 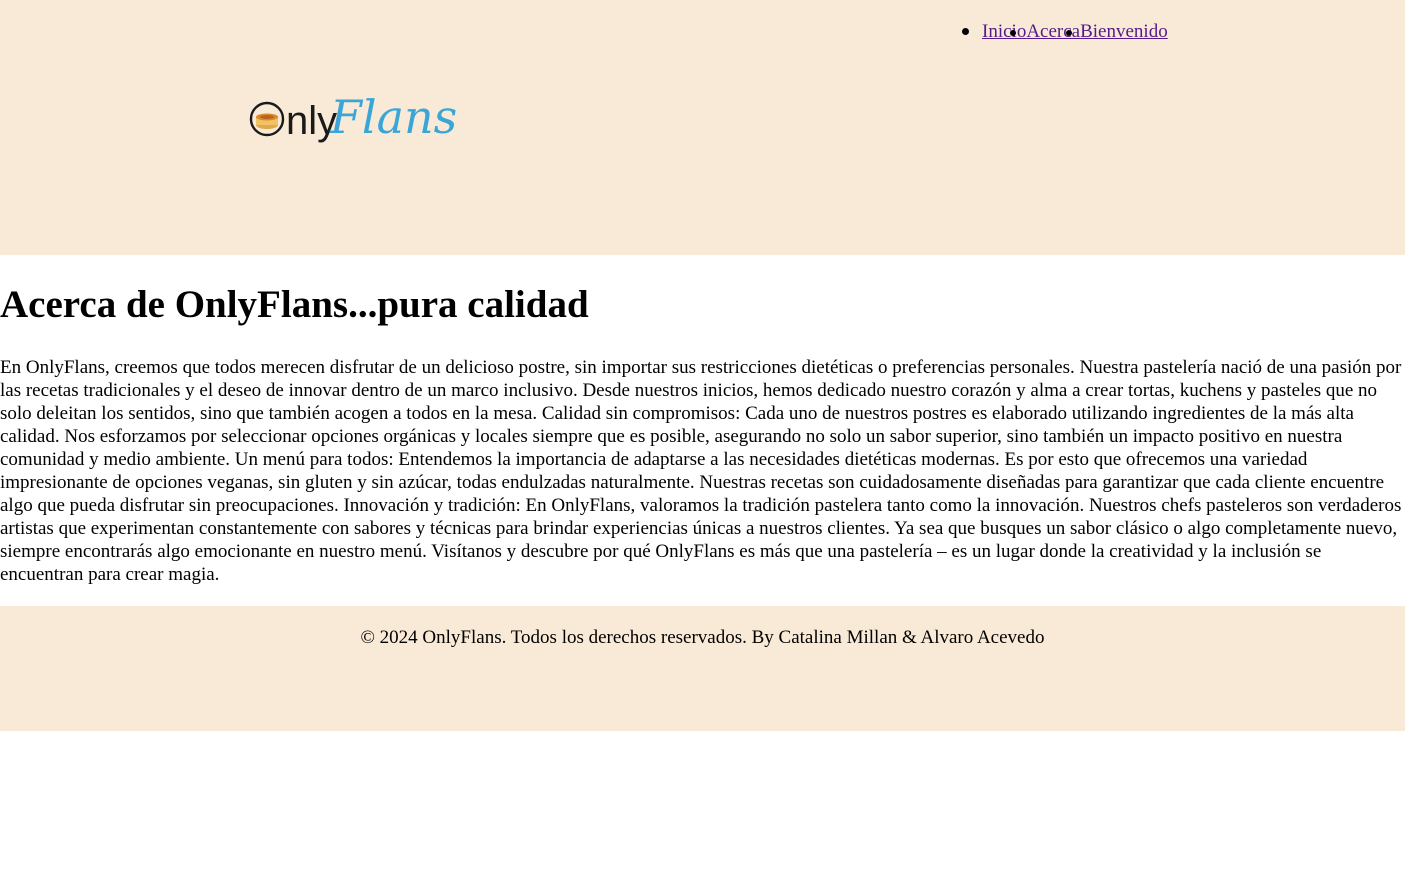 What do you see at coordinates (1053, 31) in the screenshot?
I see `nav-link-acerca: Acerca` at bounding box center [1053, 31].